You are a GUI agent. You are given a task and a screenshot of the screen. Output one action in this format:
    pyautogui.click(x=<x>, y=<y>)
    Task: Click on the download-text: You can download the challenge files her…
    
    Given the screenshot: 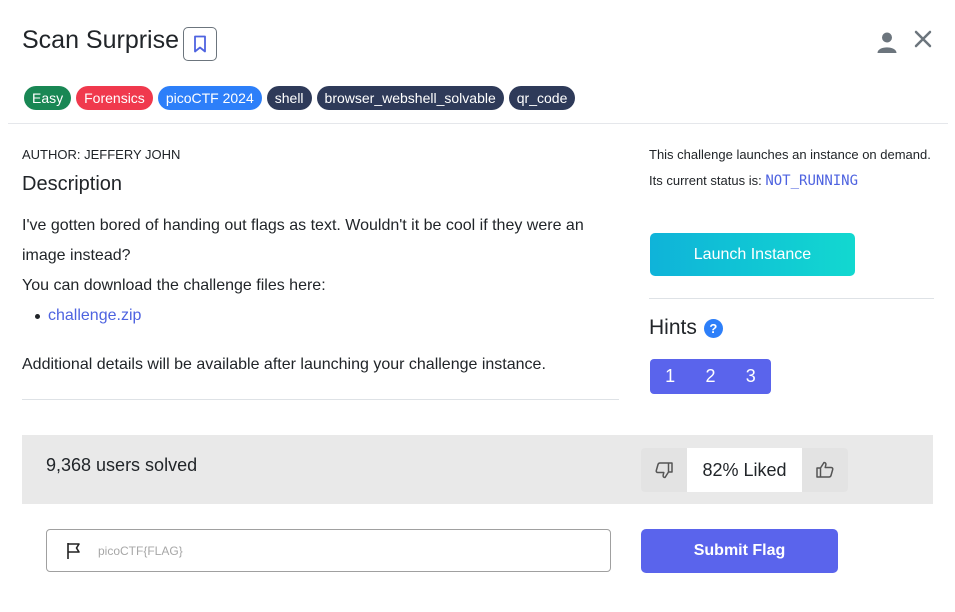 What is the action you would take?
    pyautogui.click(x=174, y=285)
    